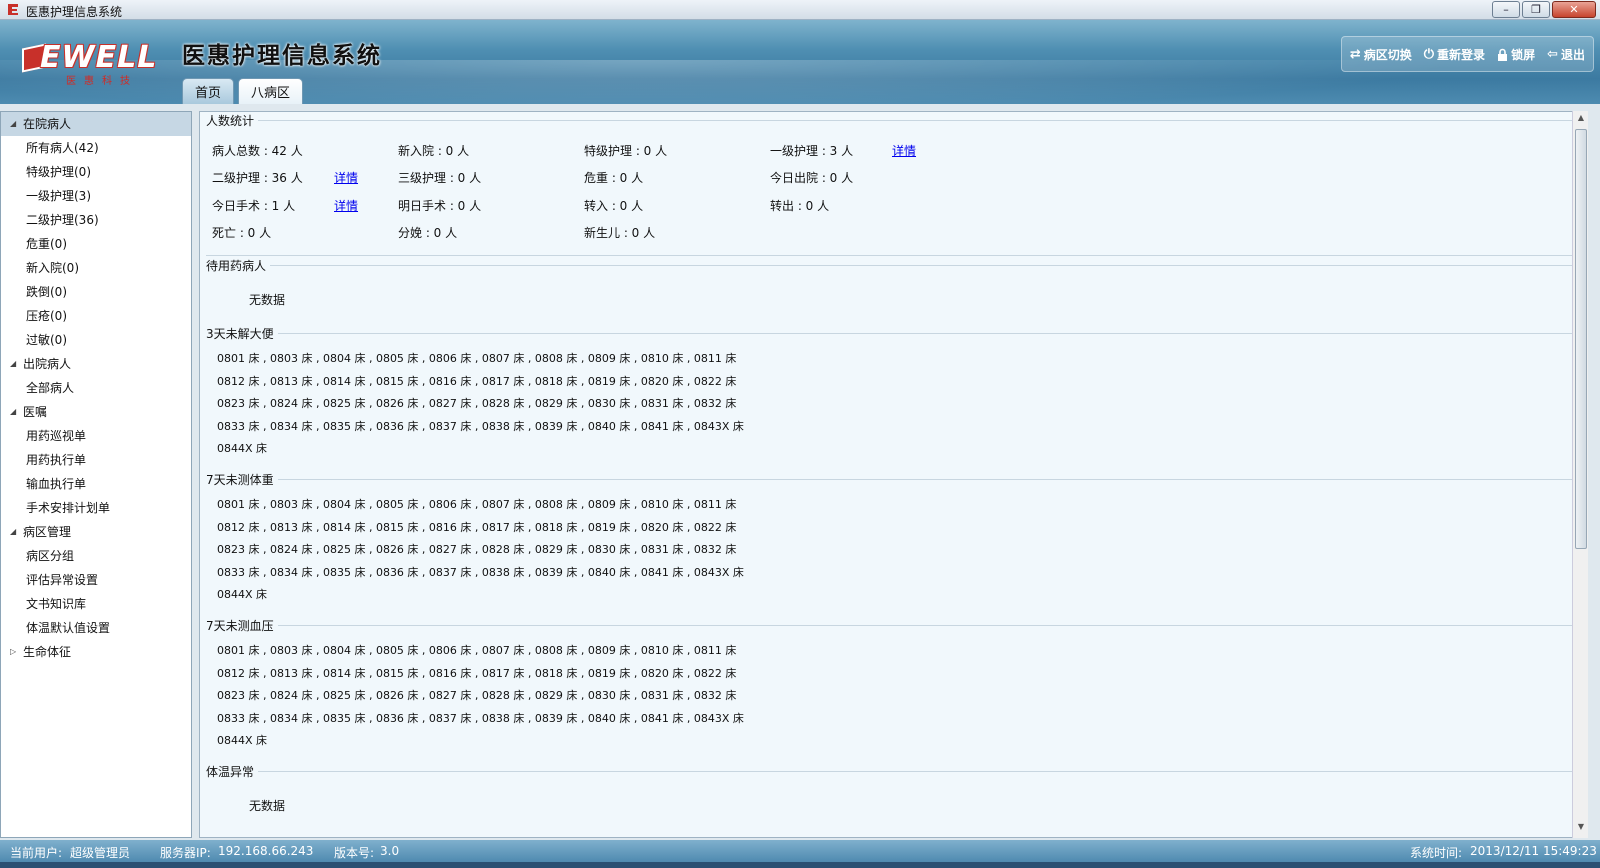 The width and height of the screenshot is (1600, 868). Describe the element at coordinates (232, 771) in the screenshot. I see `section-legend: 体温异常` at that location.